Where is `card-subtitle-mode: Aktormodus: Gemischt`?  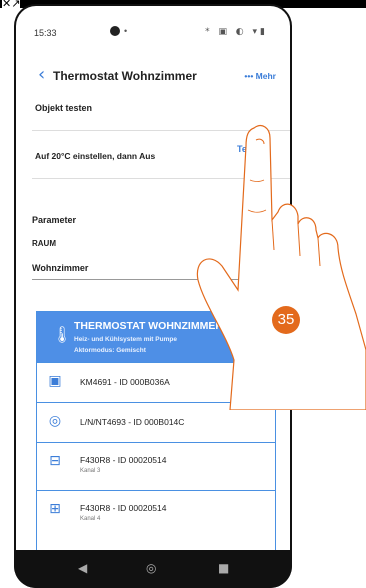 card-subtitle-mode: Aktormodus: Gemischt is located at coordinates (110, 350).